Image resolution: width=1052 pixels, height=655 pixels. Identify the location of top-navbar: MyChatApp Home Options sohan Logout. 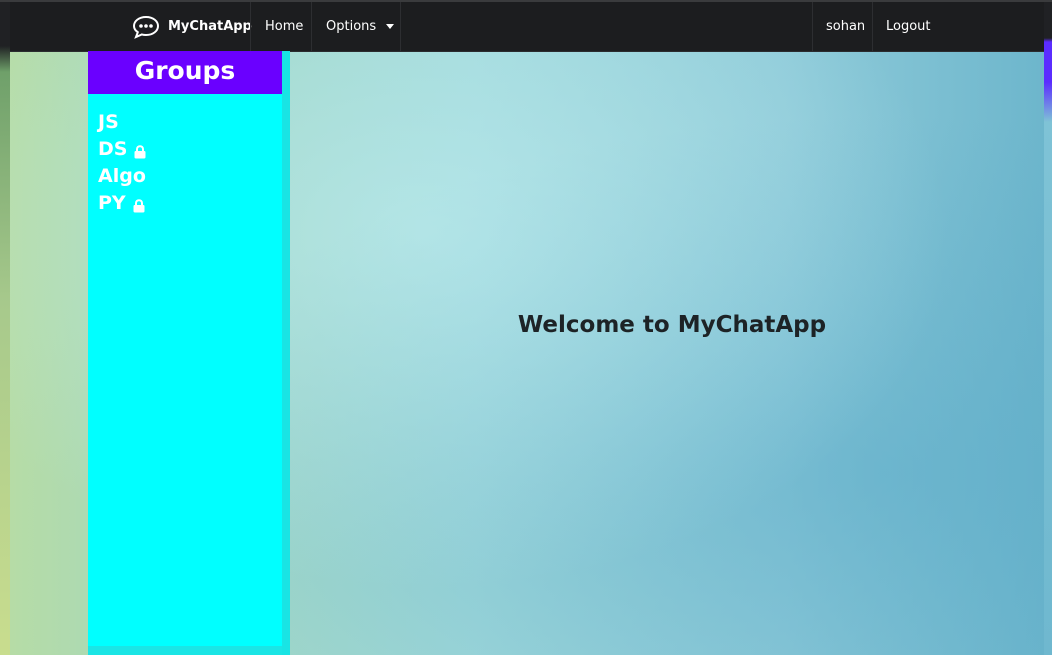
(527, 27).